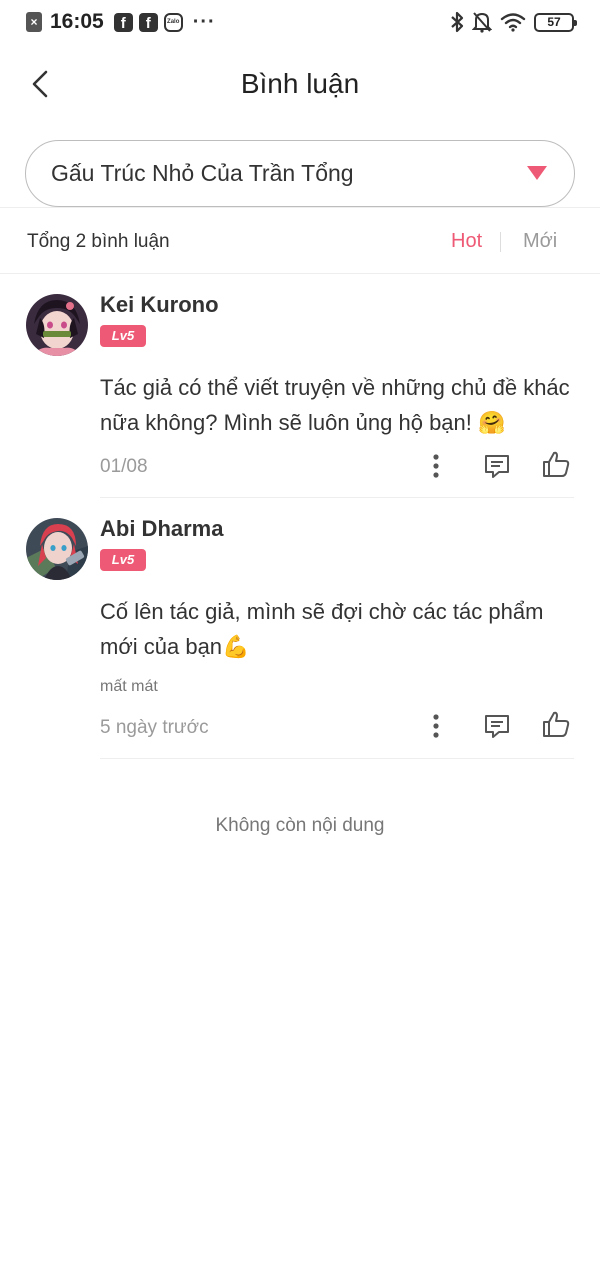  What do you see at coordinates (500, 242) in the screenshot?
I see `sort-separator` at bounding box center [500, 242].